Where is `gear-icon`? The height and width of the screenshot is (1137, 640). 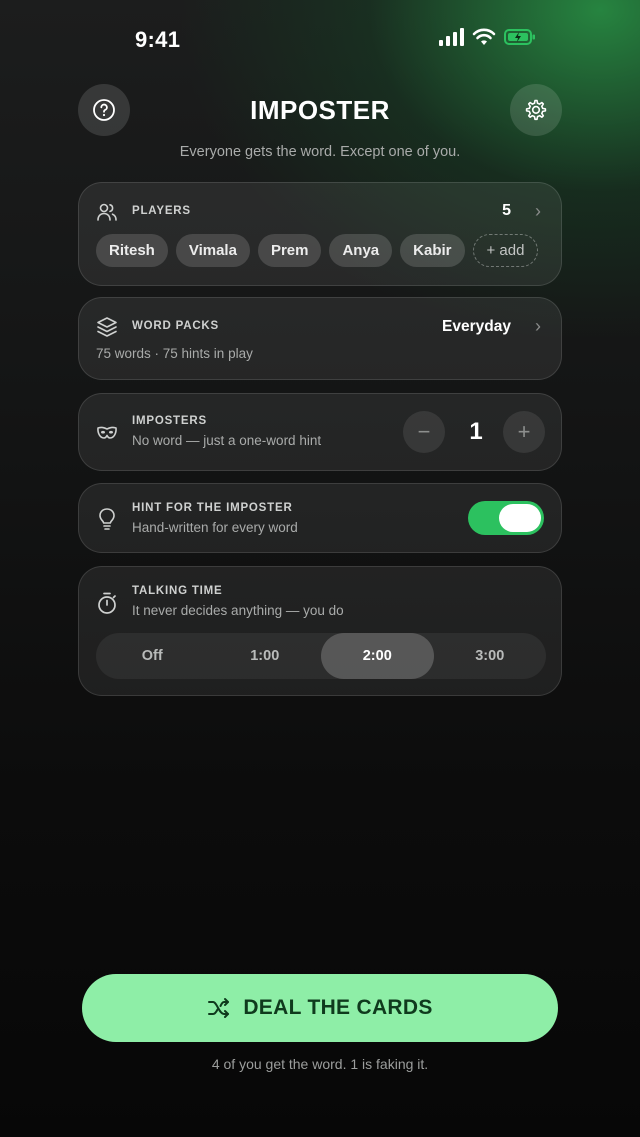
gear-icon is located at coordinates (536, 110).